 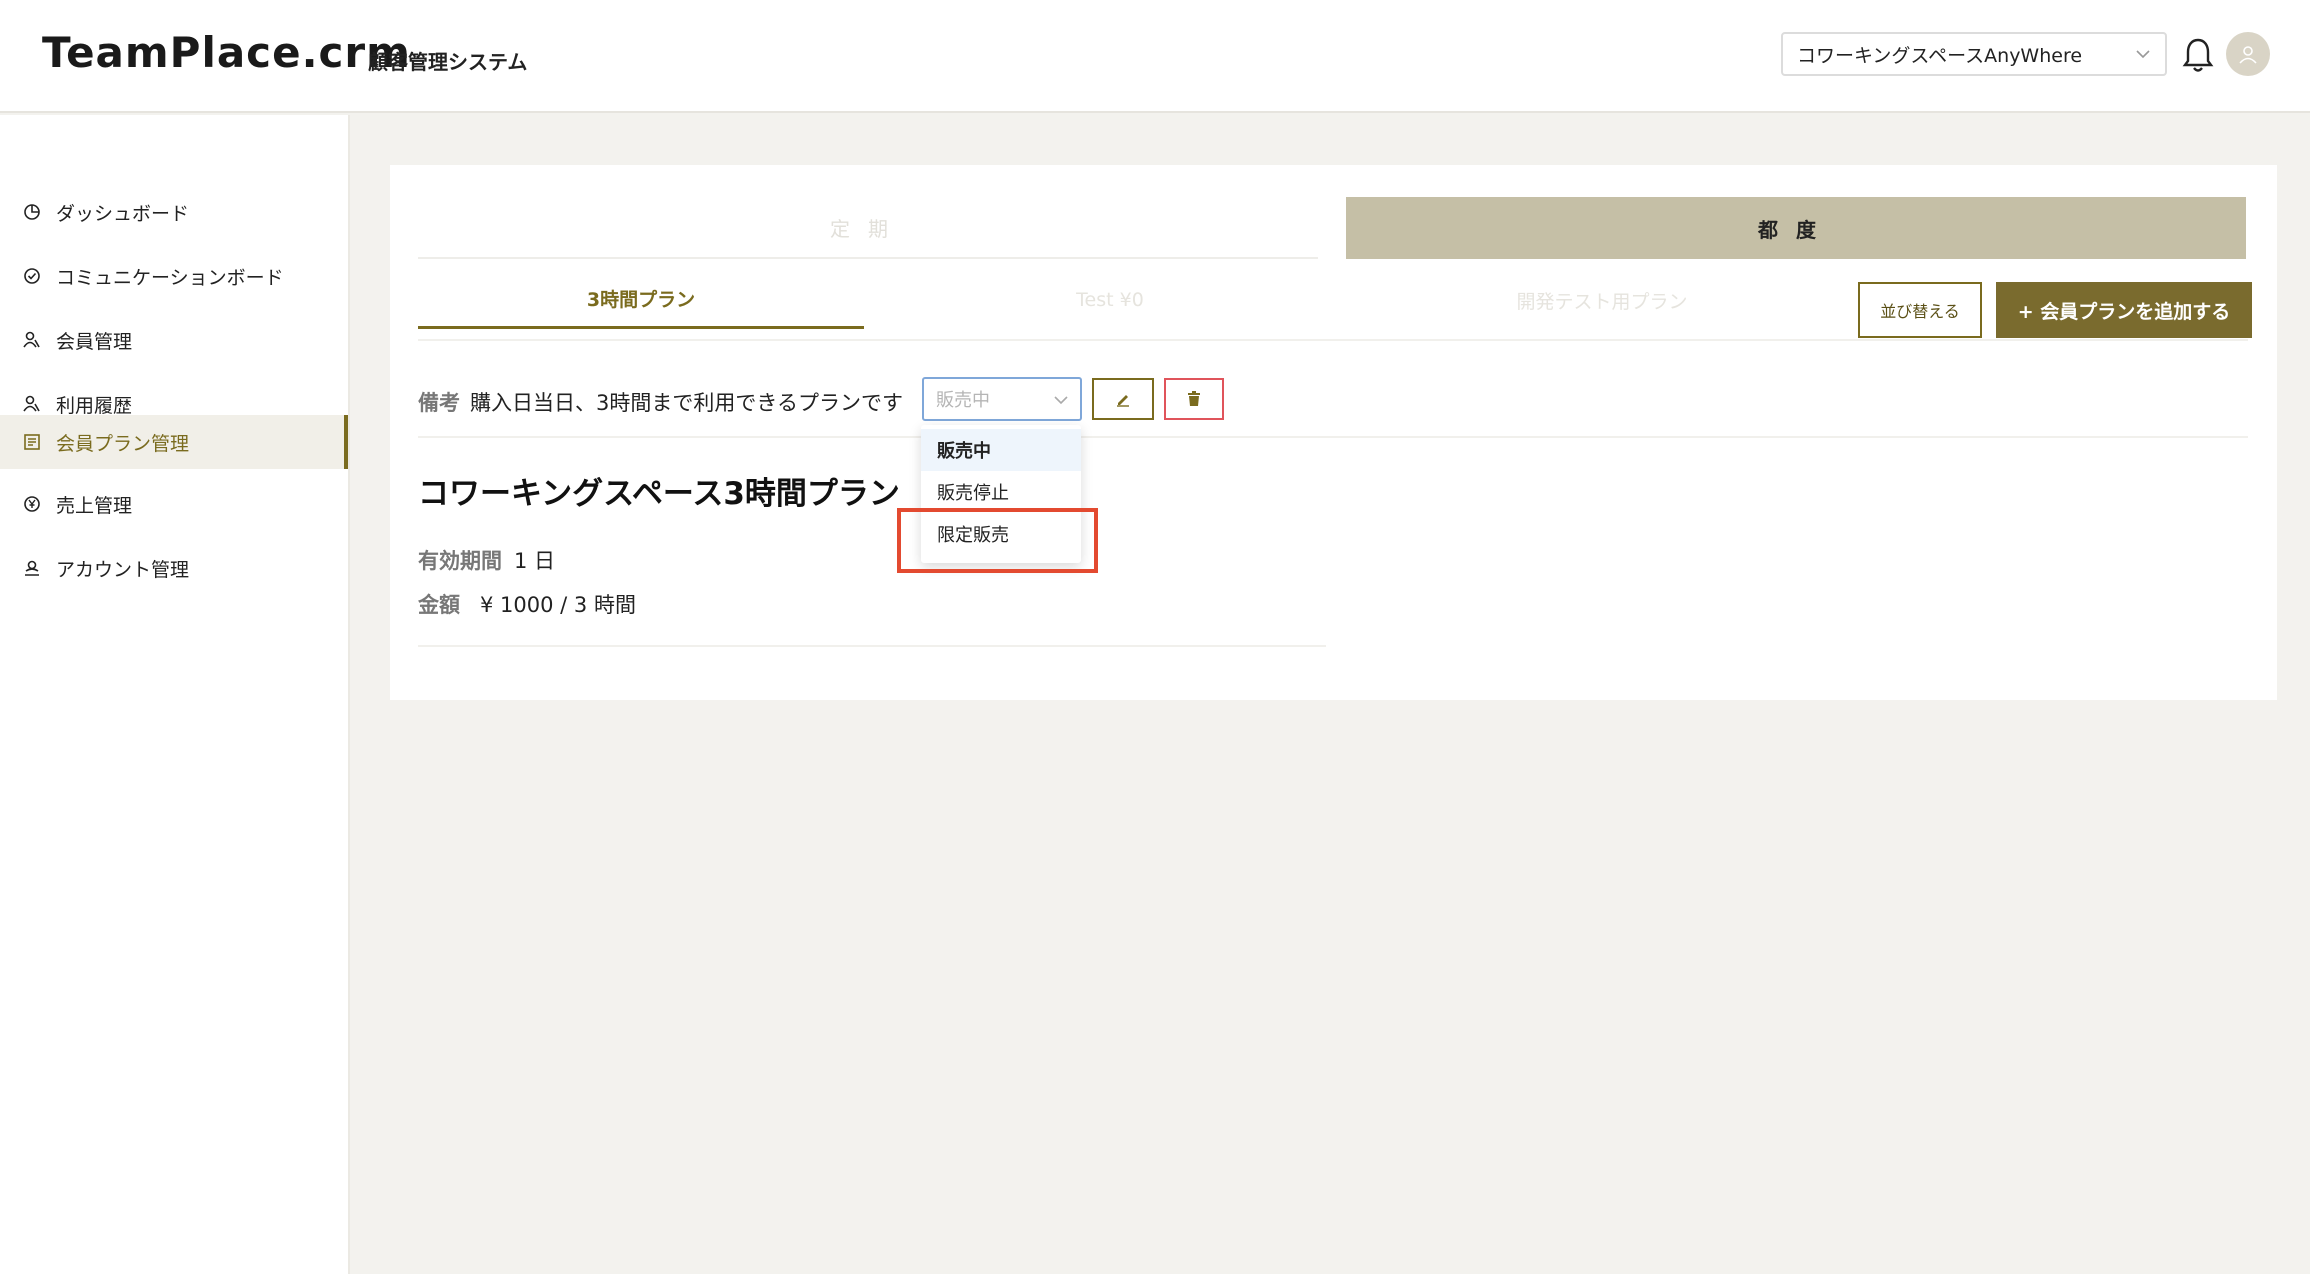 I want to click on price-label: 金額, so click(x=439, y=605).